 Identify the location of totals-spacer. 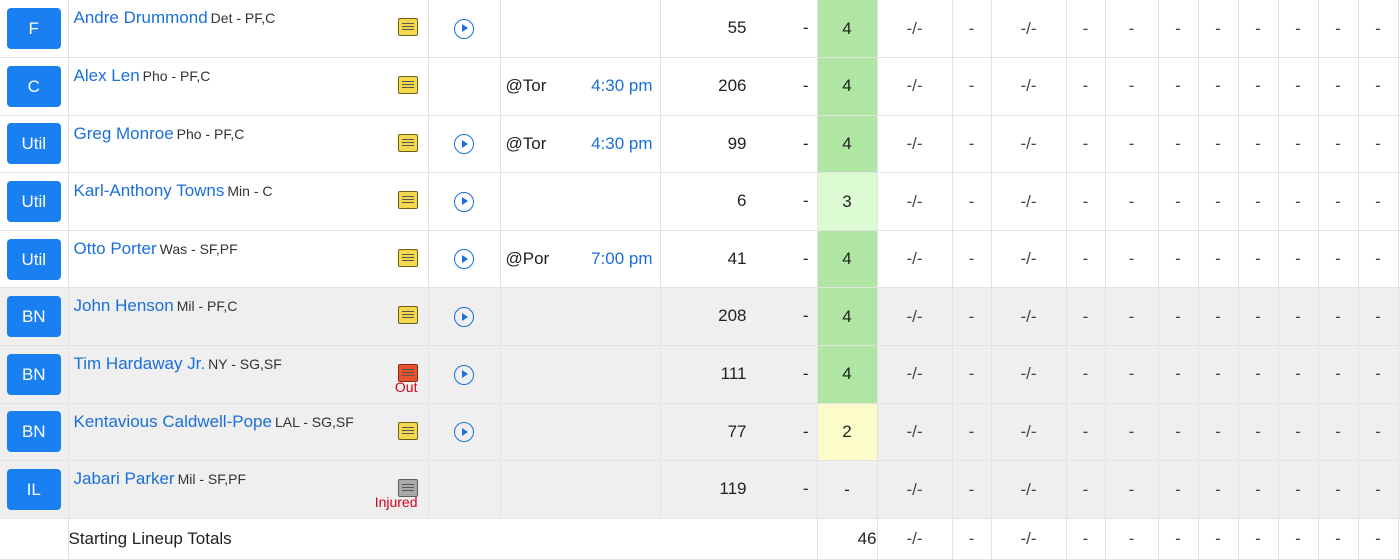
(34, 539).